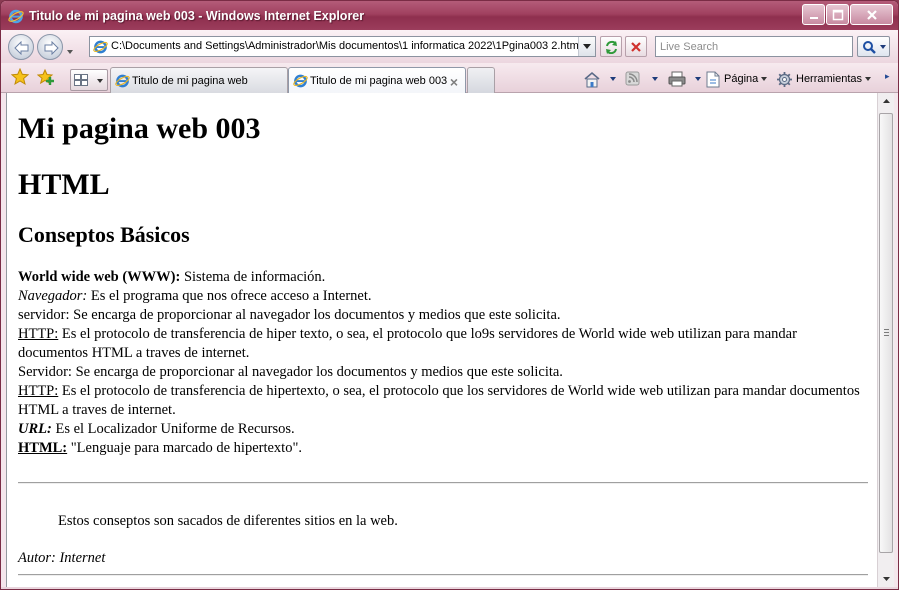 This screenshot has width=899, height=590. Describe the element at coordinates (89, 80) in the screenshot. I see `quick-tabs-button` at that location.